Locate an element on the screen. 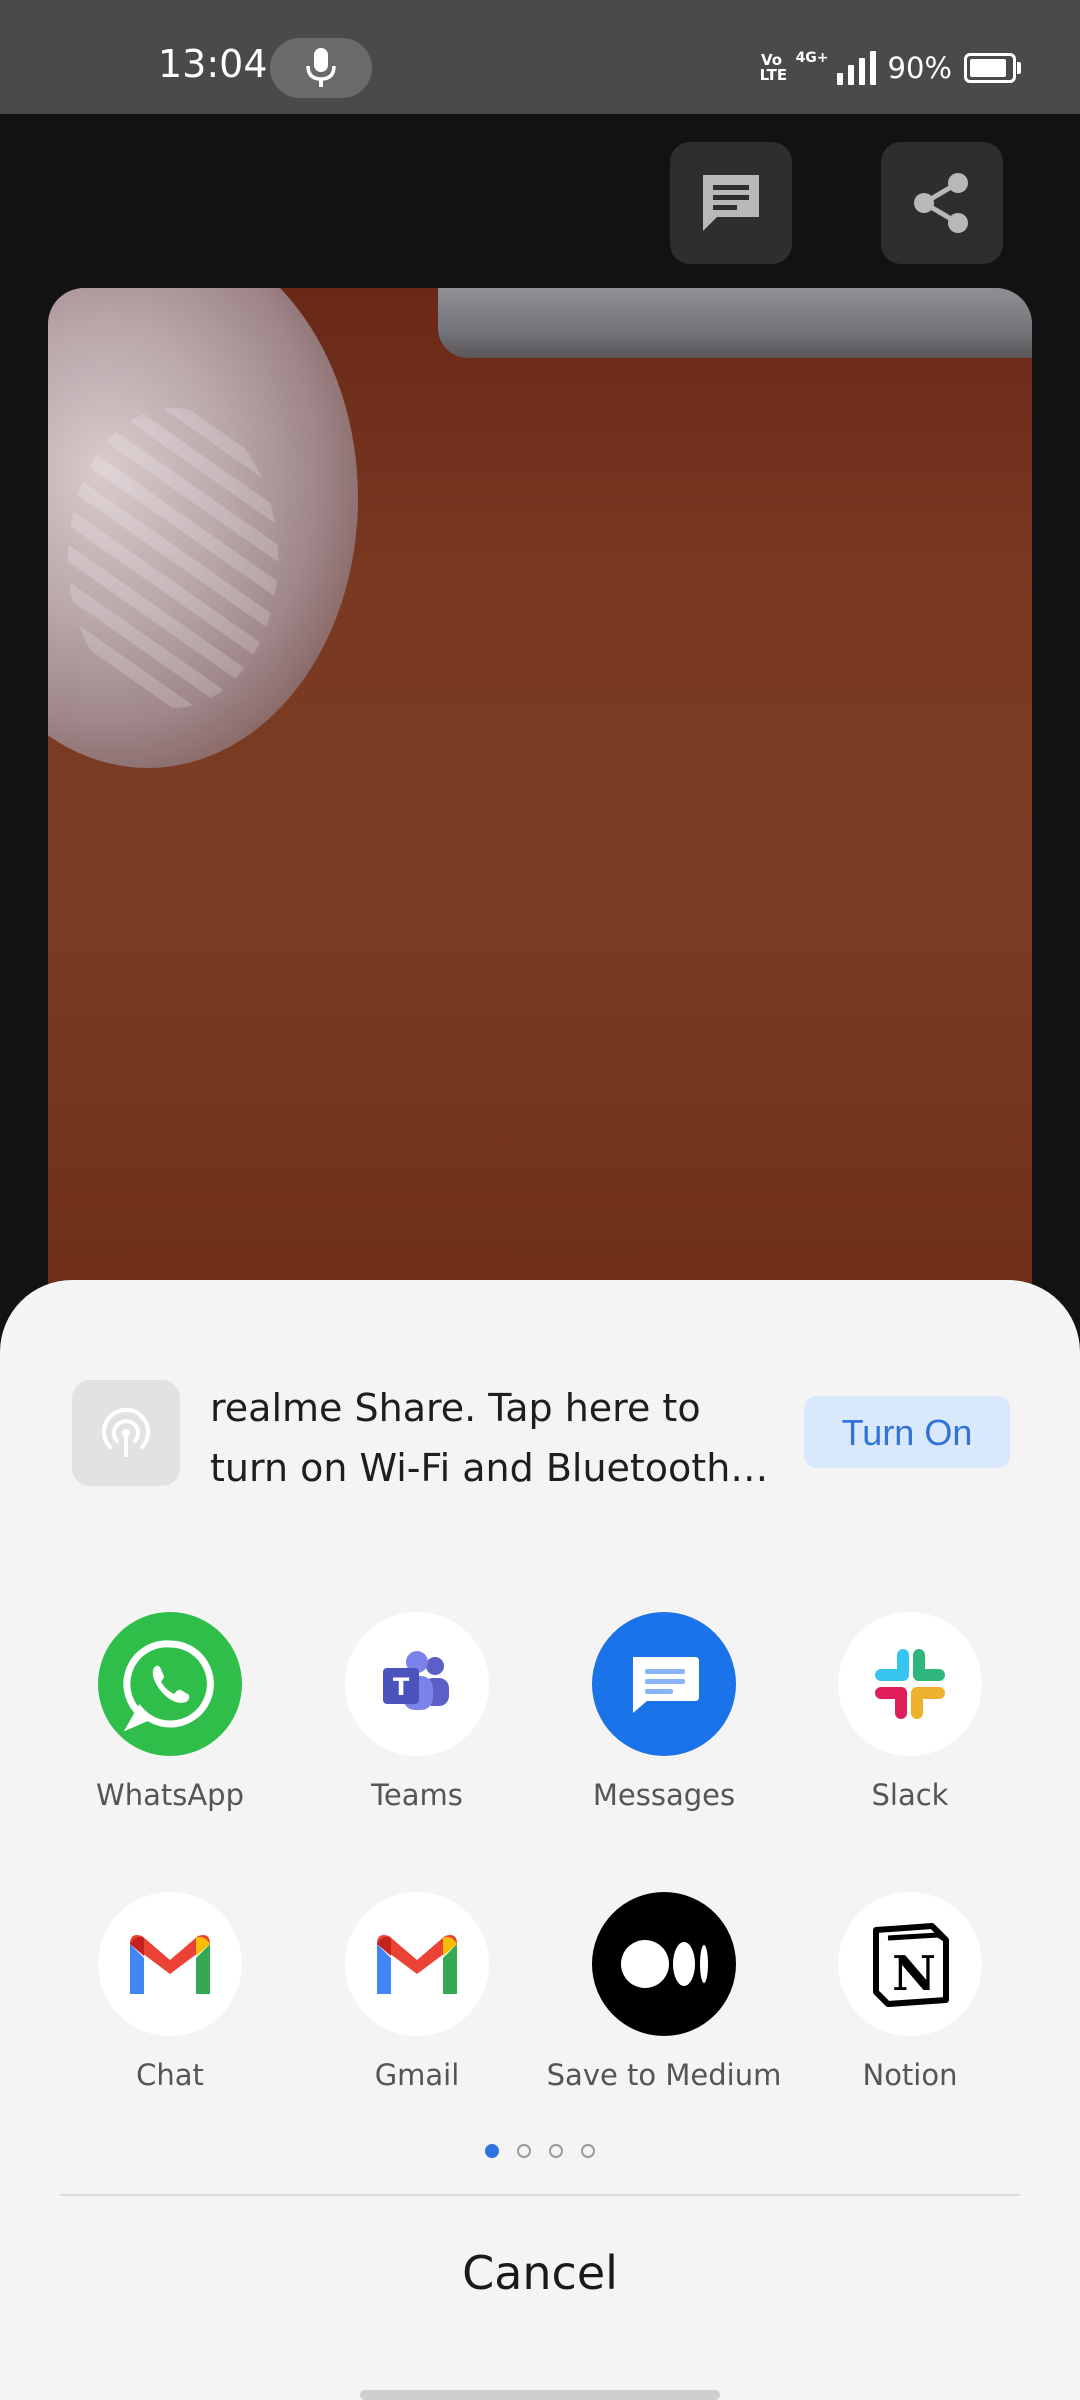  mic-indicator is located at coordinates (321, 68).